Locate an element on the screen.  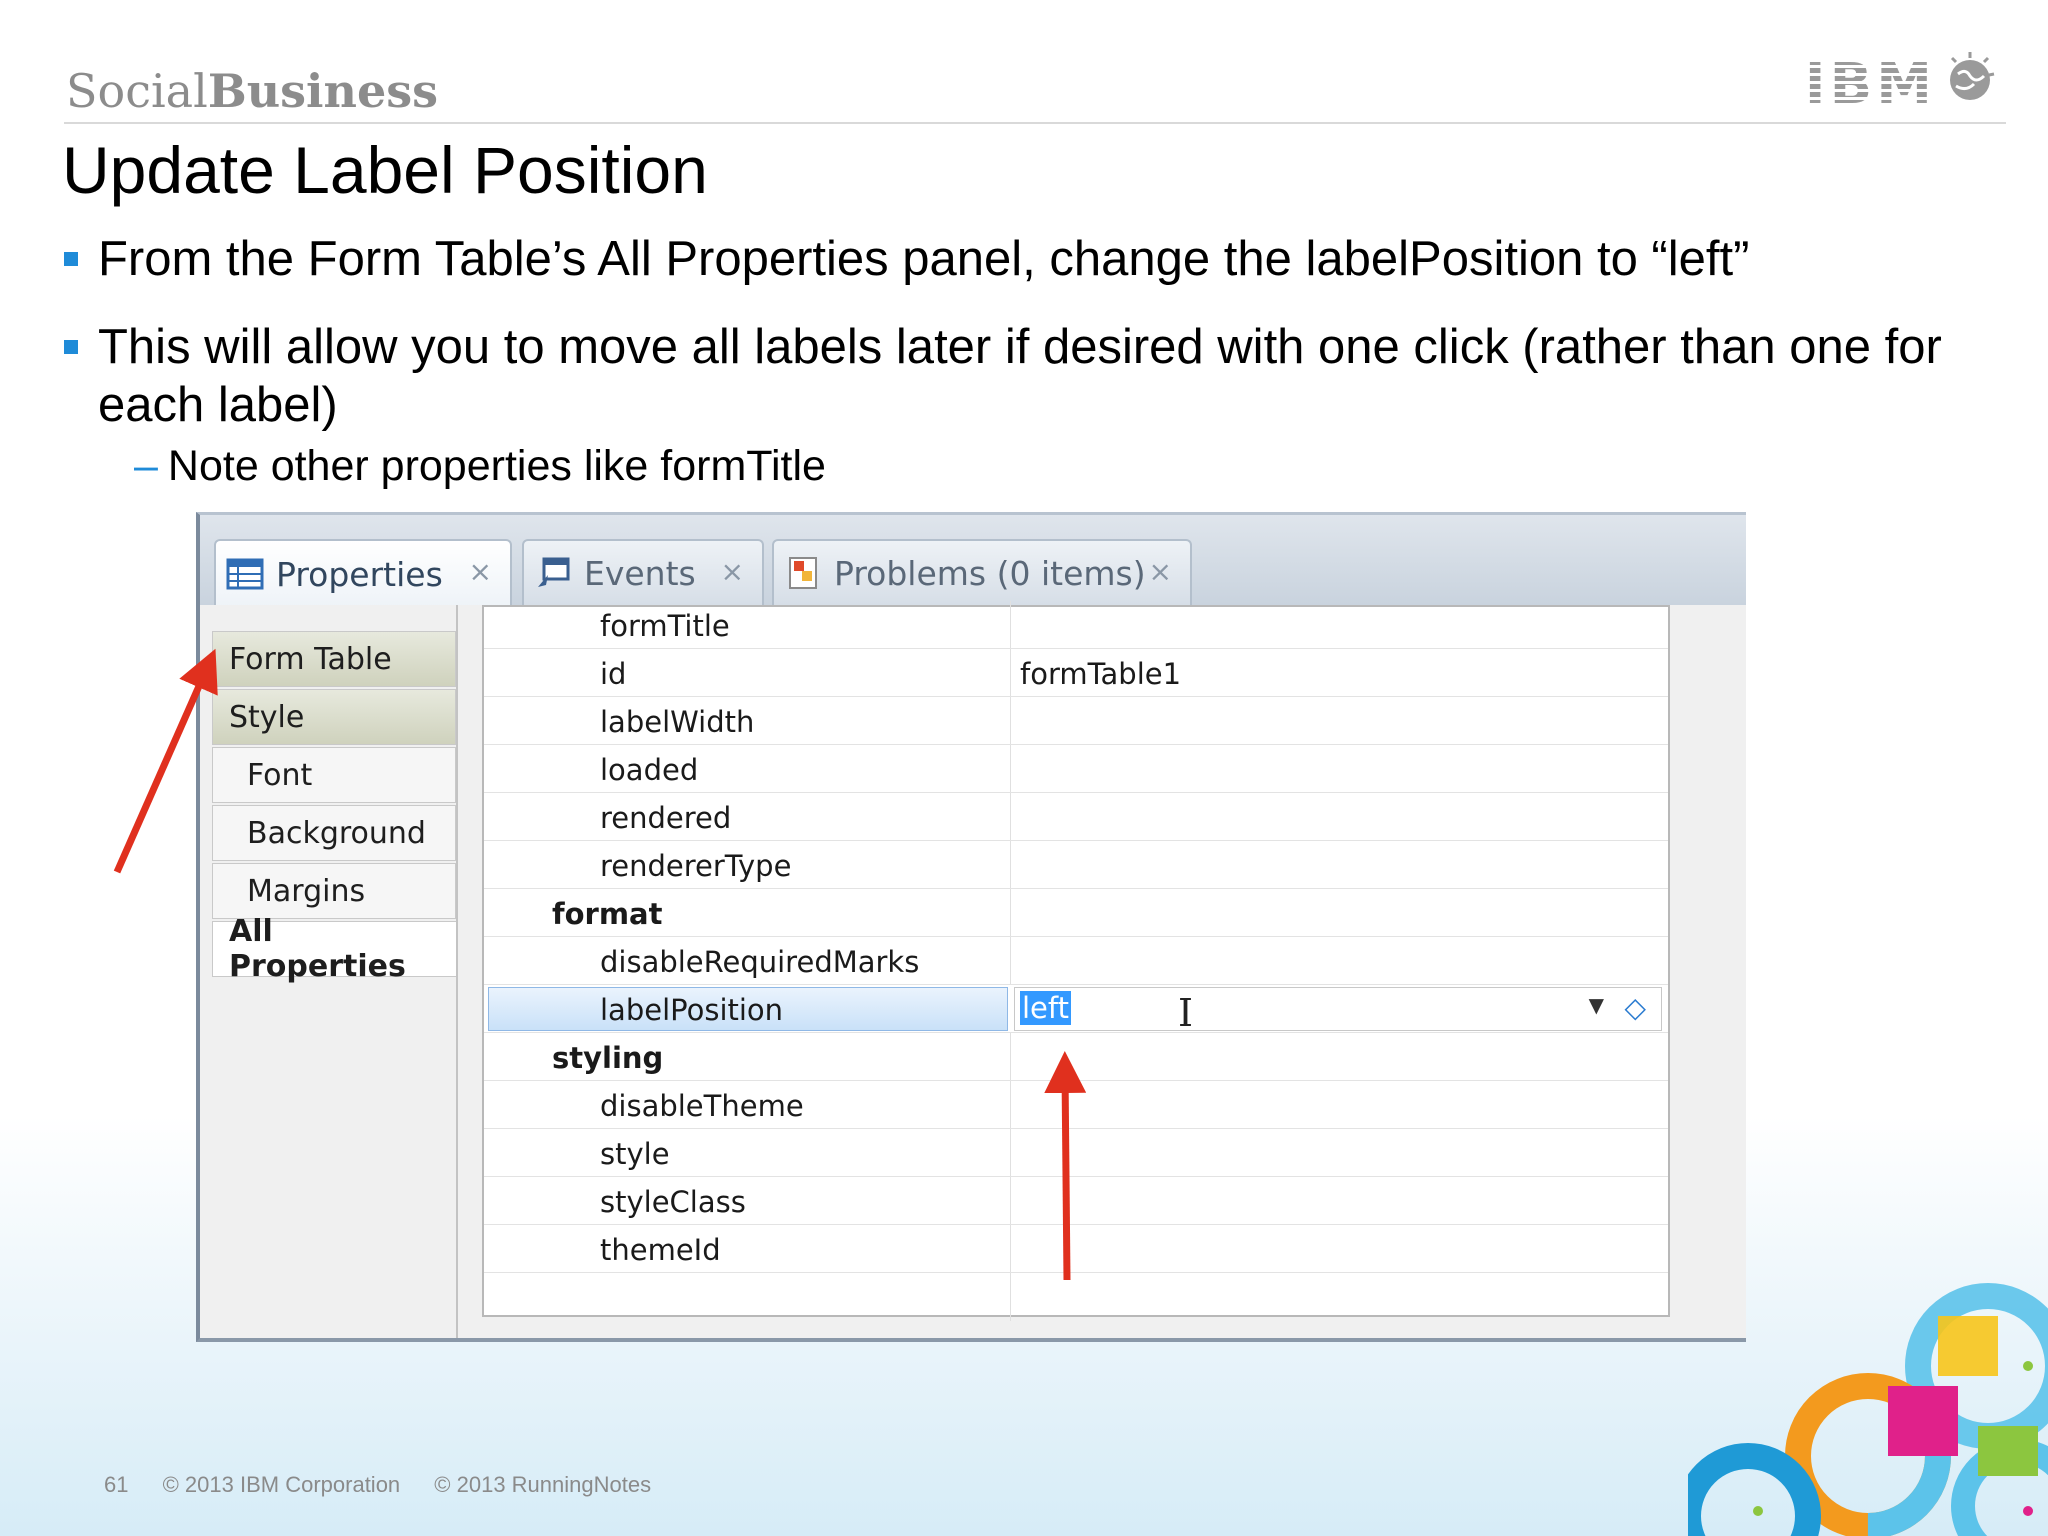
tab-properties: Properties × is located at coordinates (363, 573).